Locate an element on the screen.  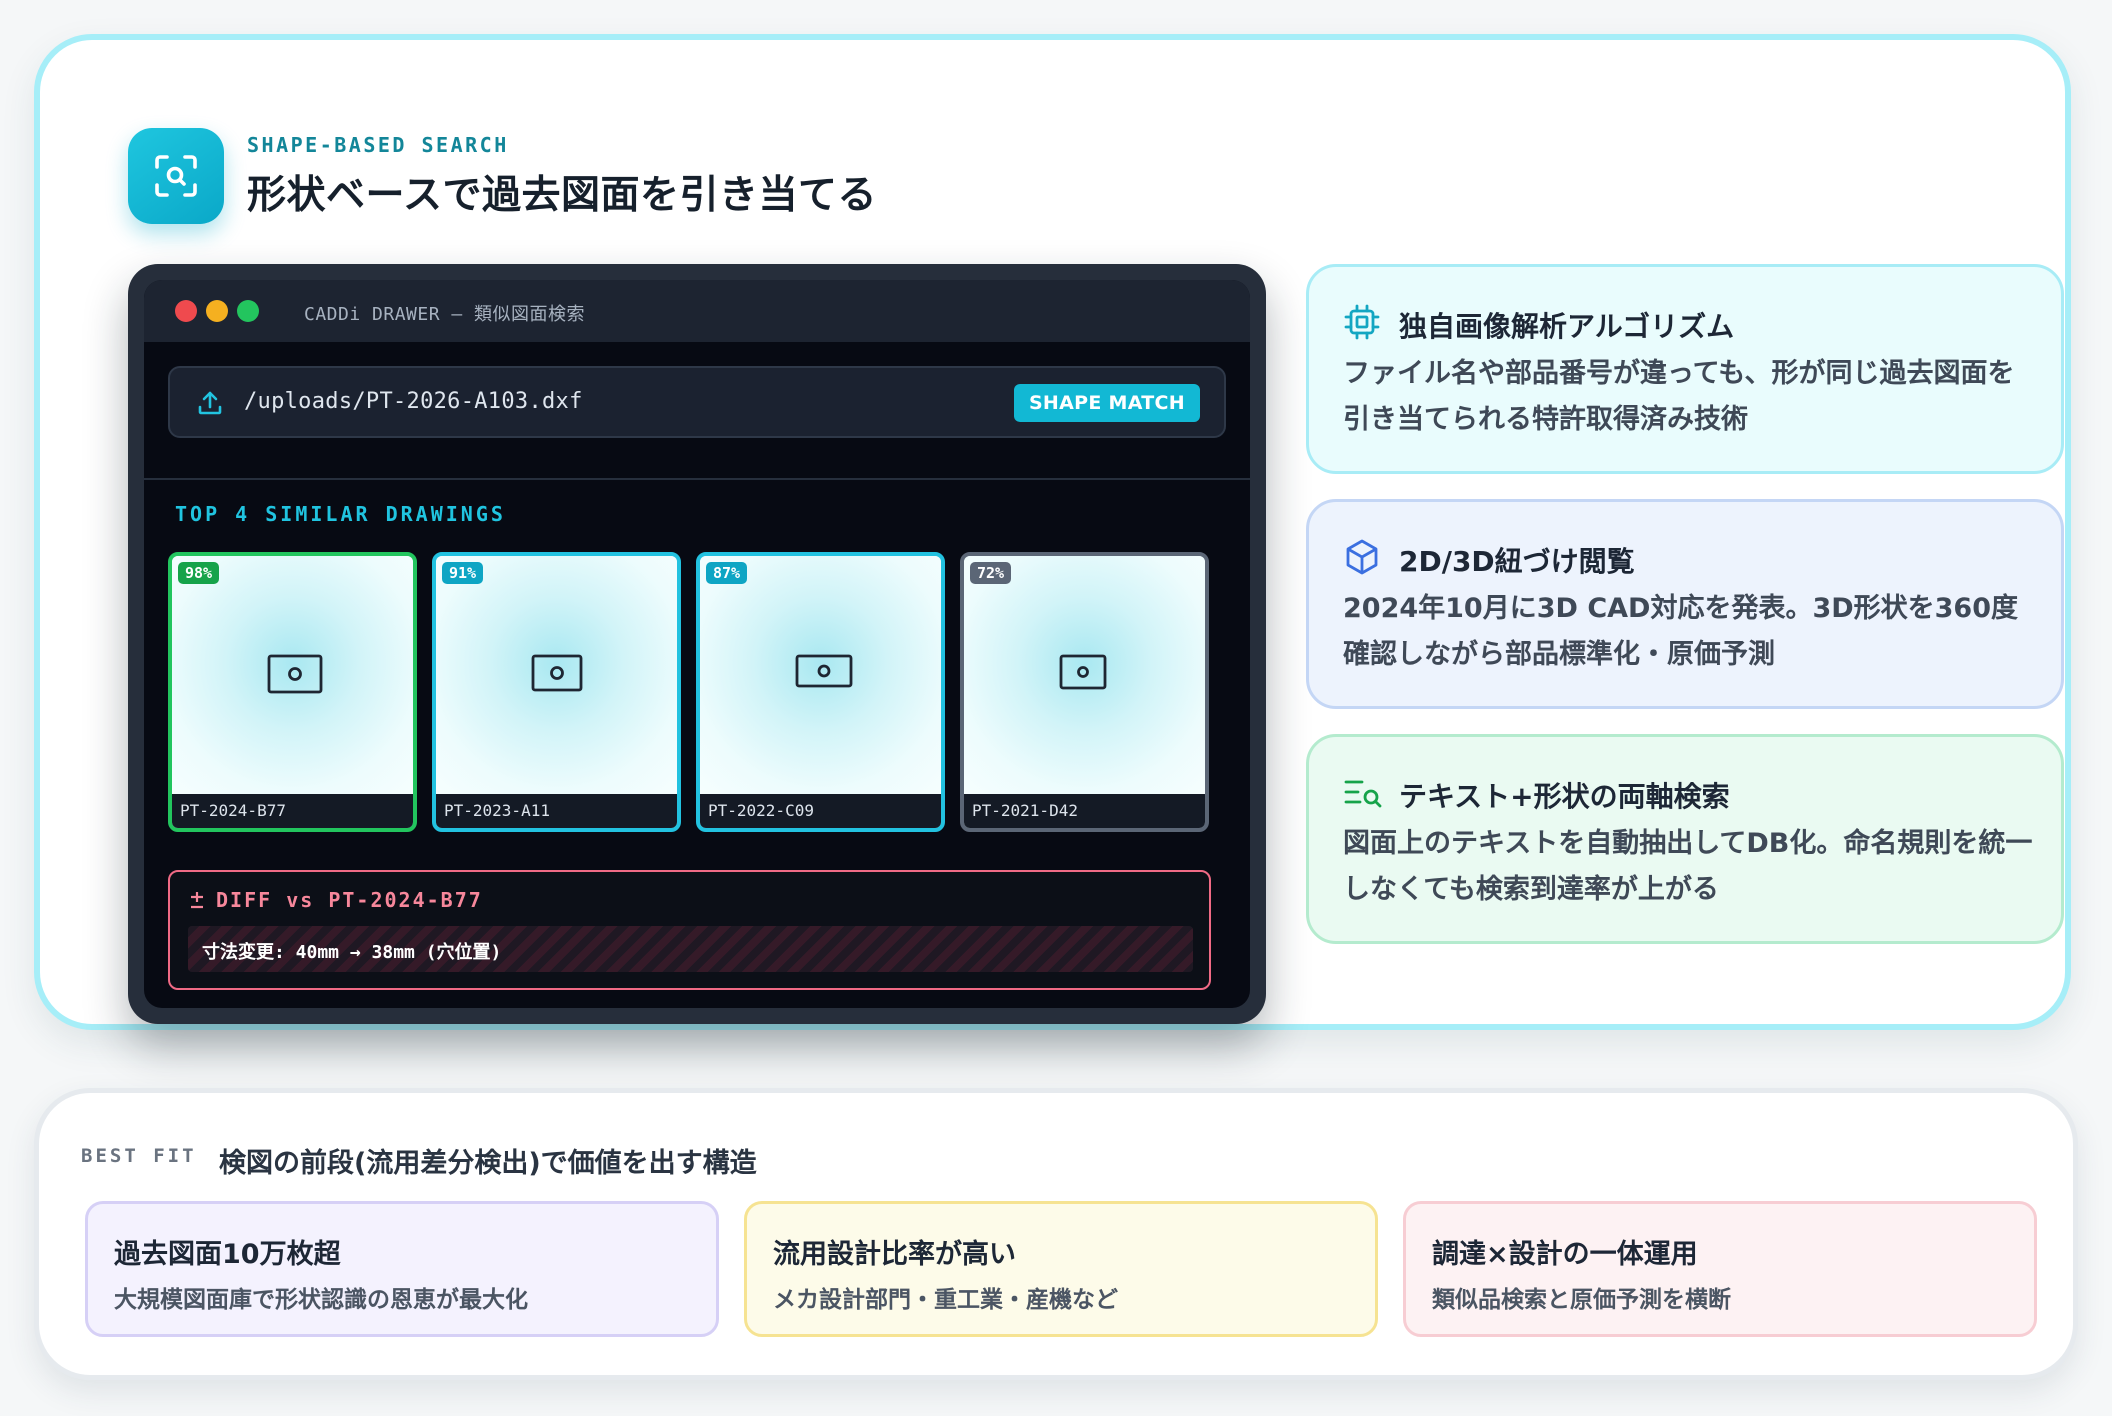
diff-title: DIFF vs PT-2024-B77 is located at coordinates (335, 900).